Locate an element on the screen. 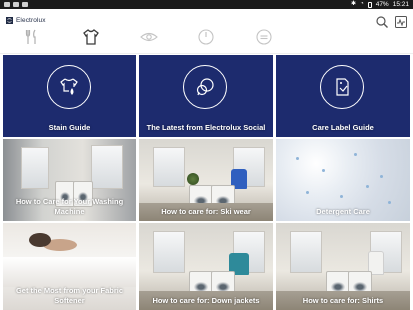  search-icon is located at coordinates (382, 22).